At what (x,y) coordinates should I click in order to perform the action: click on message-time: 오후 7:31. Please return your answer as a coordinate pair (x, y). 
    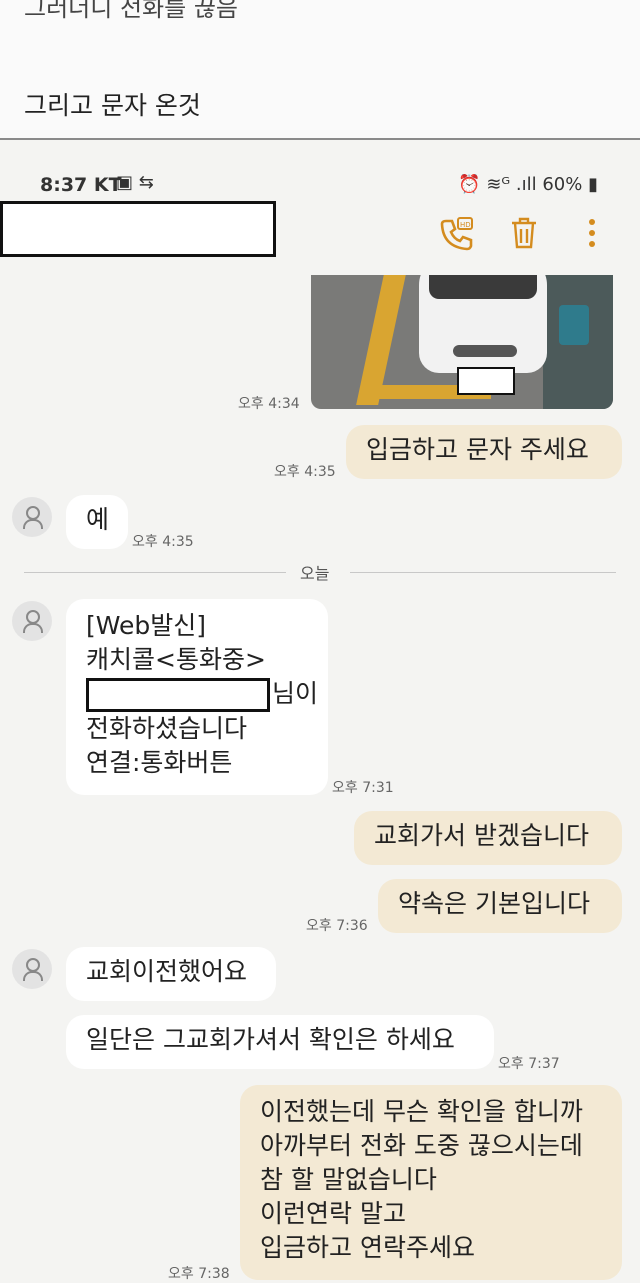
    Looking at the image, I should click on (363, 788).